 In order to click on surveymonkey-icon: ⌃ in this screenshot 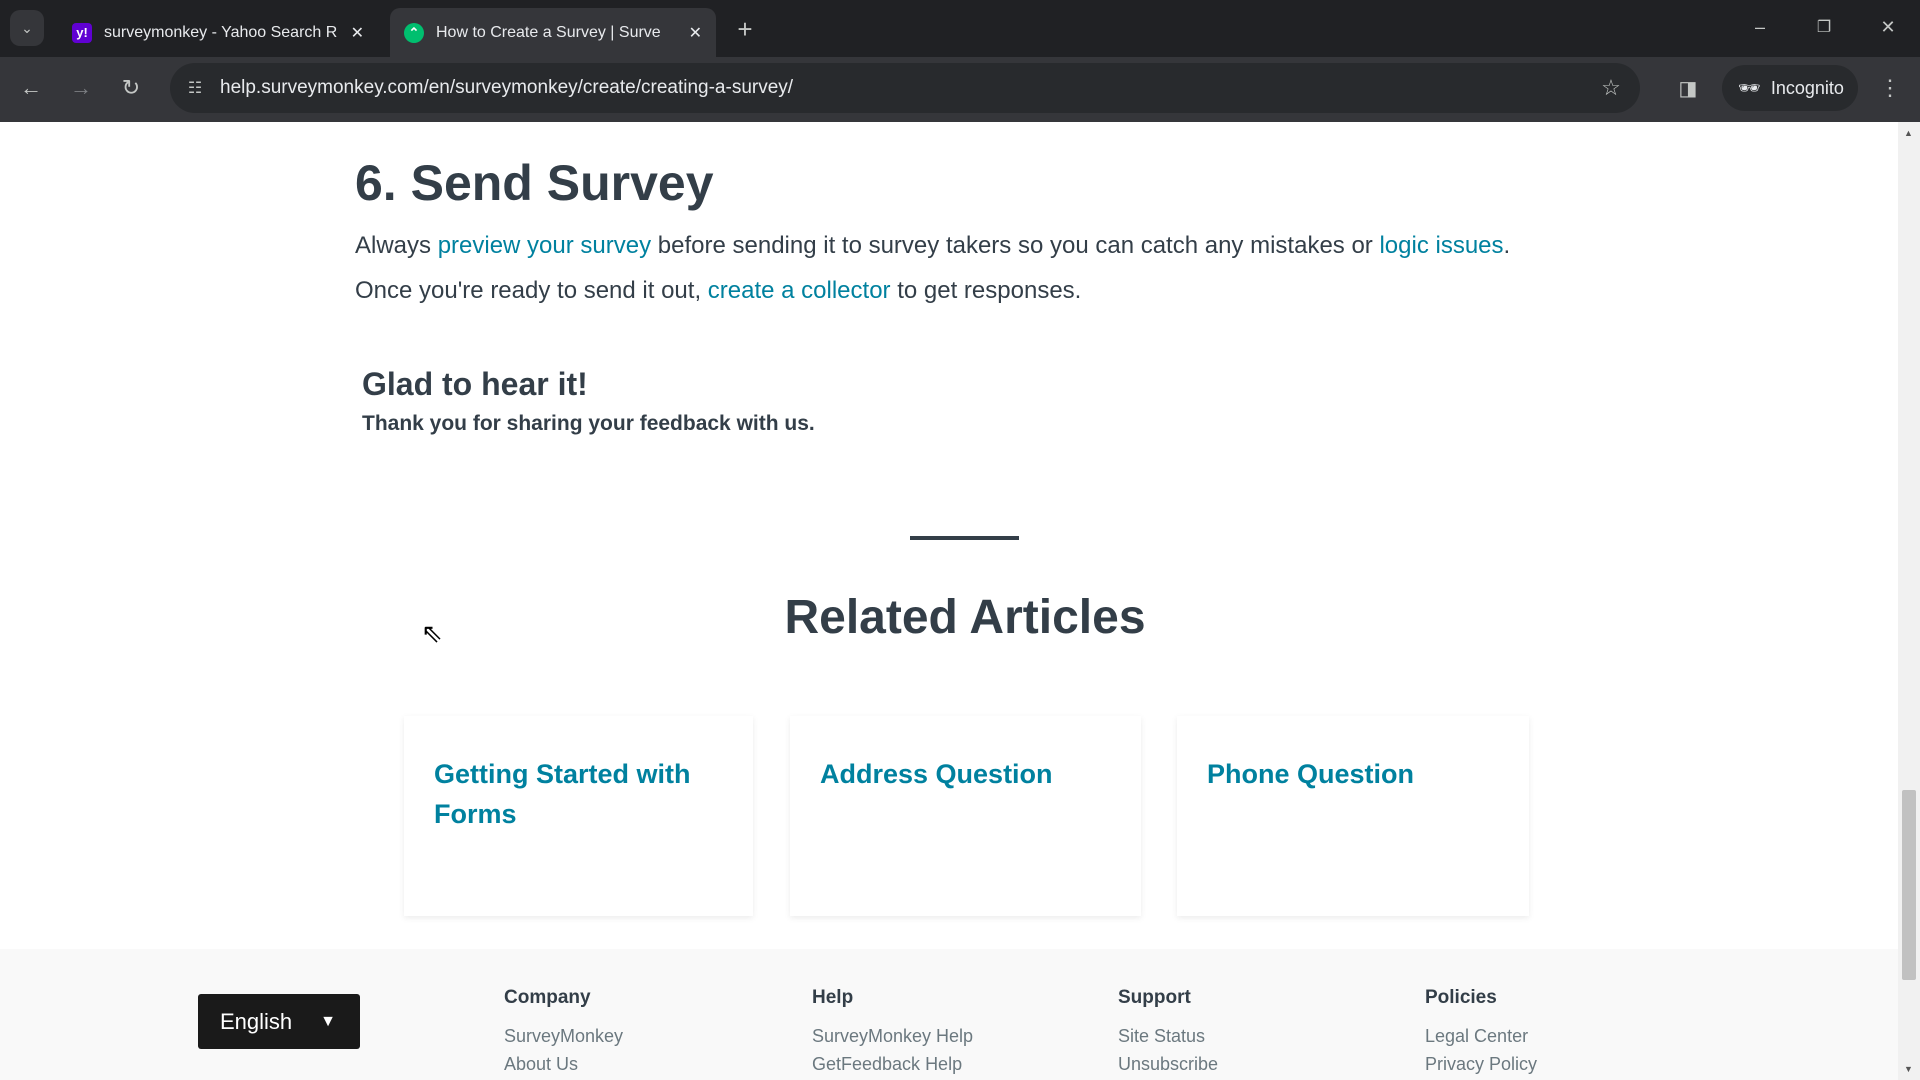, I will do `click(414, 32)`.